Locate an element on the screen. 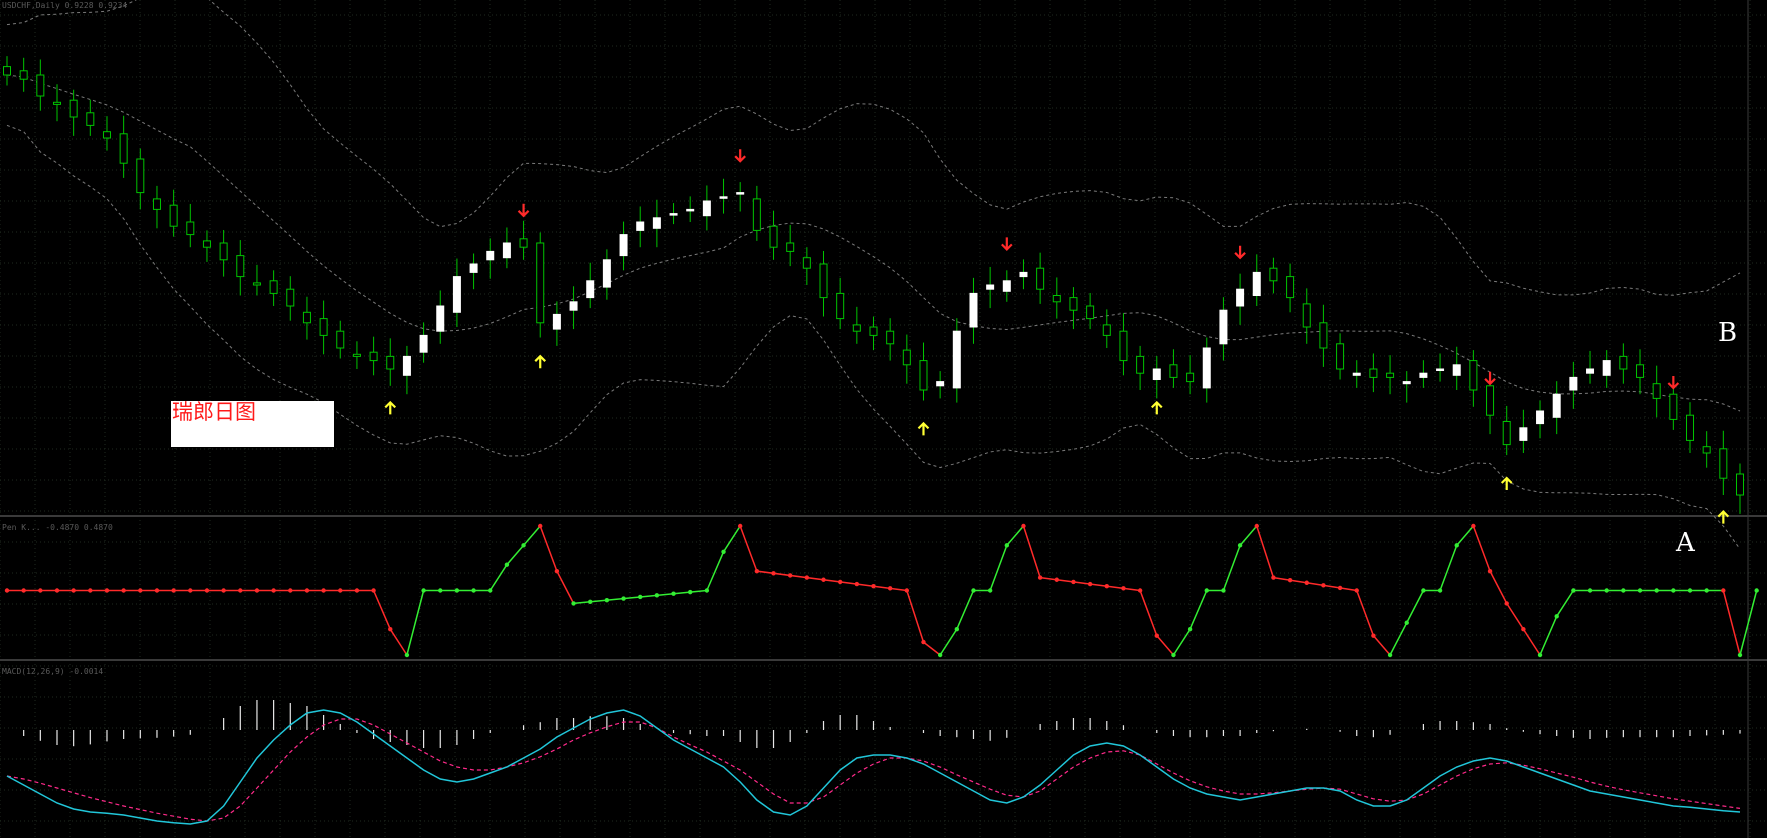 The width and height of the screenshot is (1767, 838). main-panel-header: USDCHF,Daily 0.9228 0.9234 is located at coordinates (65, 5).